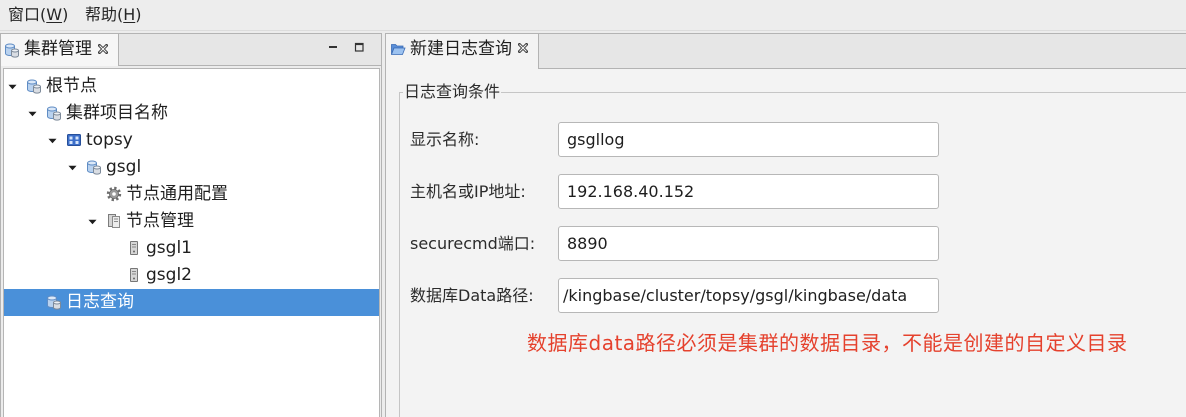 The image size is (1186, 417). I want to click on mnemonic-underline: H, so click(129, 14).